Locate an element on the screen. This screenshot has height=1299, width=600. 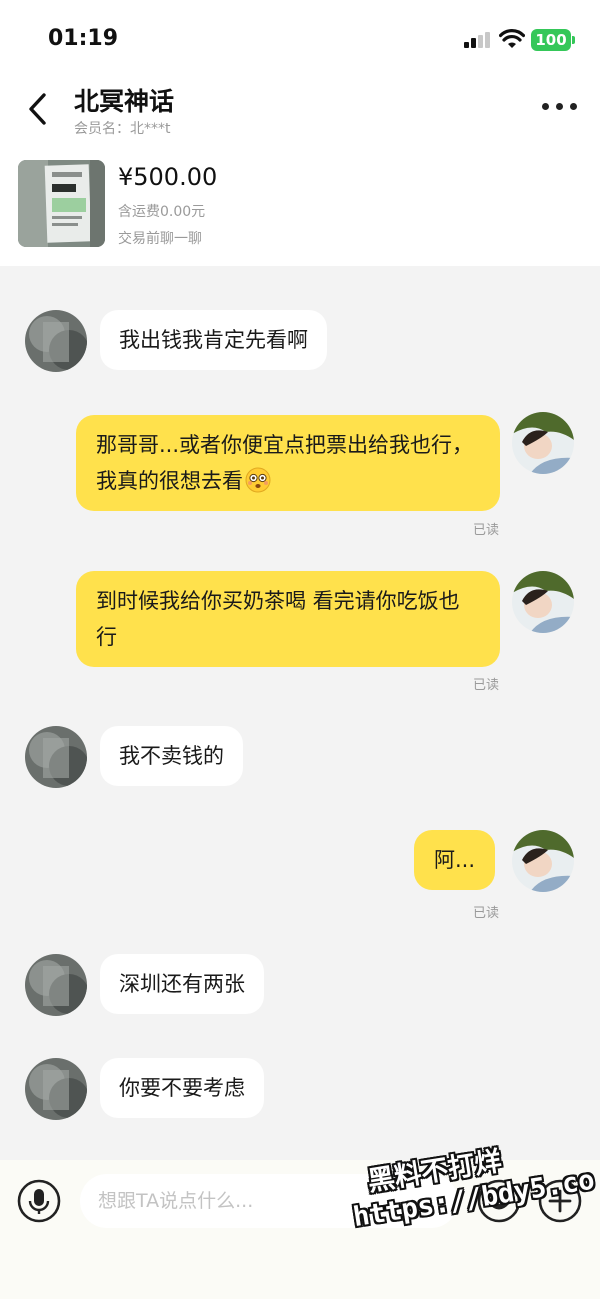
status-time: 01:19 is located at coordinates (83, 38).